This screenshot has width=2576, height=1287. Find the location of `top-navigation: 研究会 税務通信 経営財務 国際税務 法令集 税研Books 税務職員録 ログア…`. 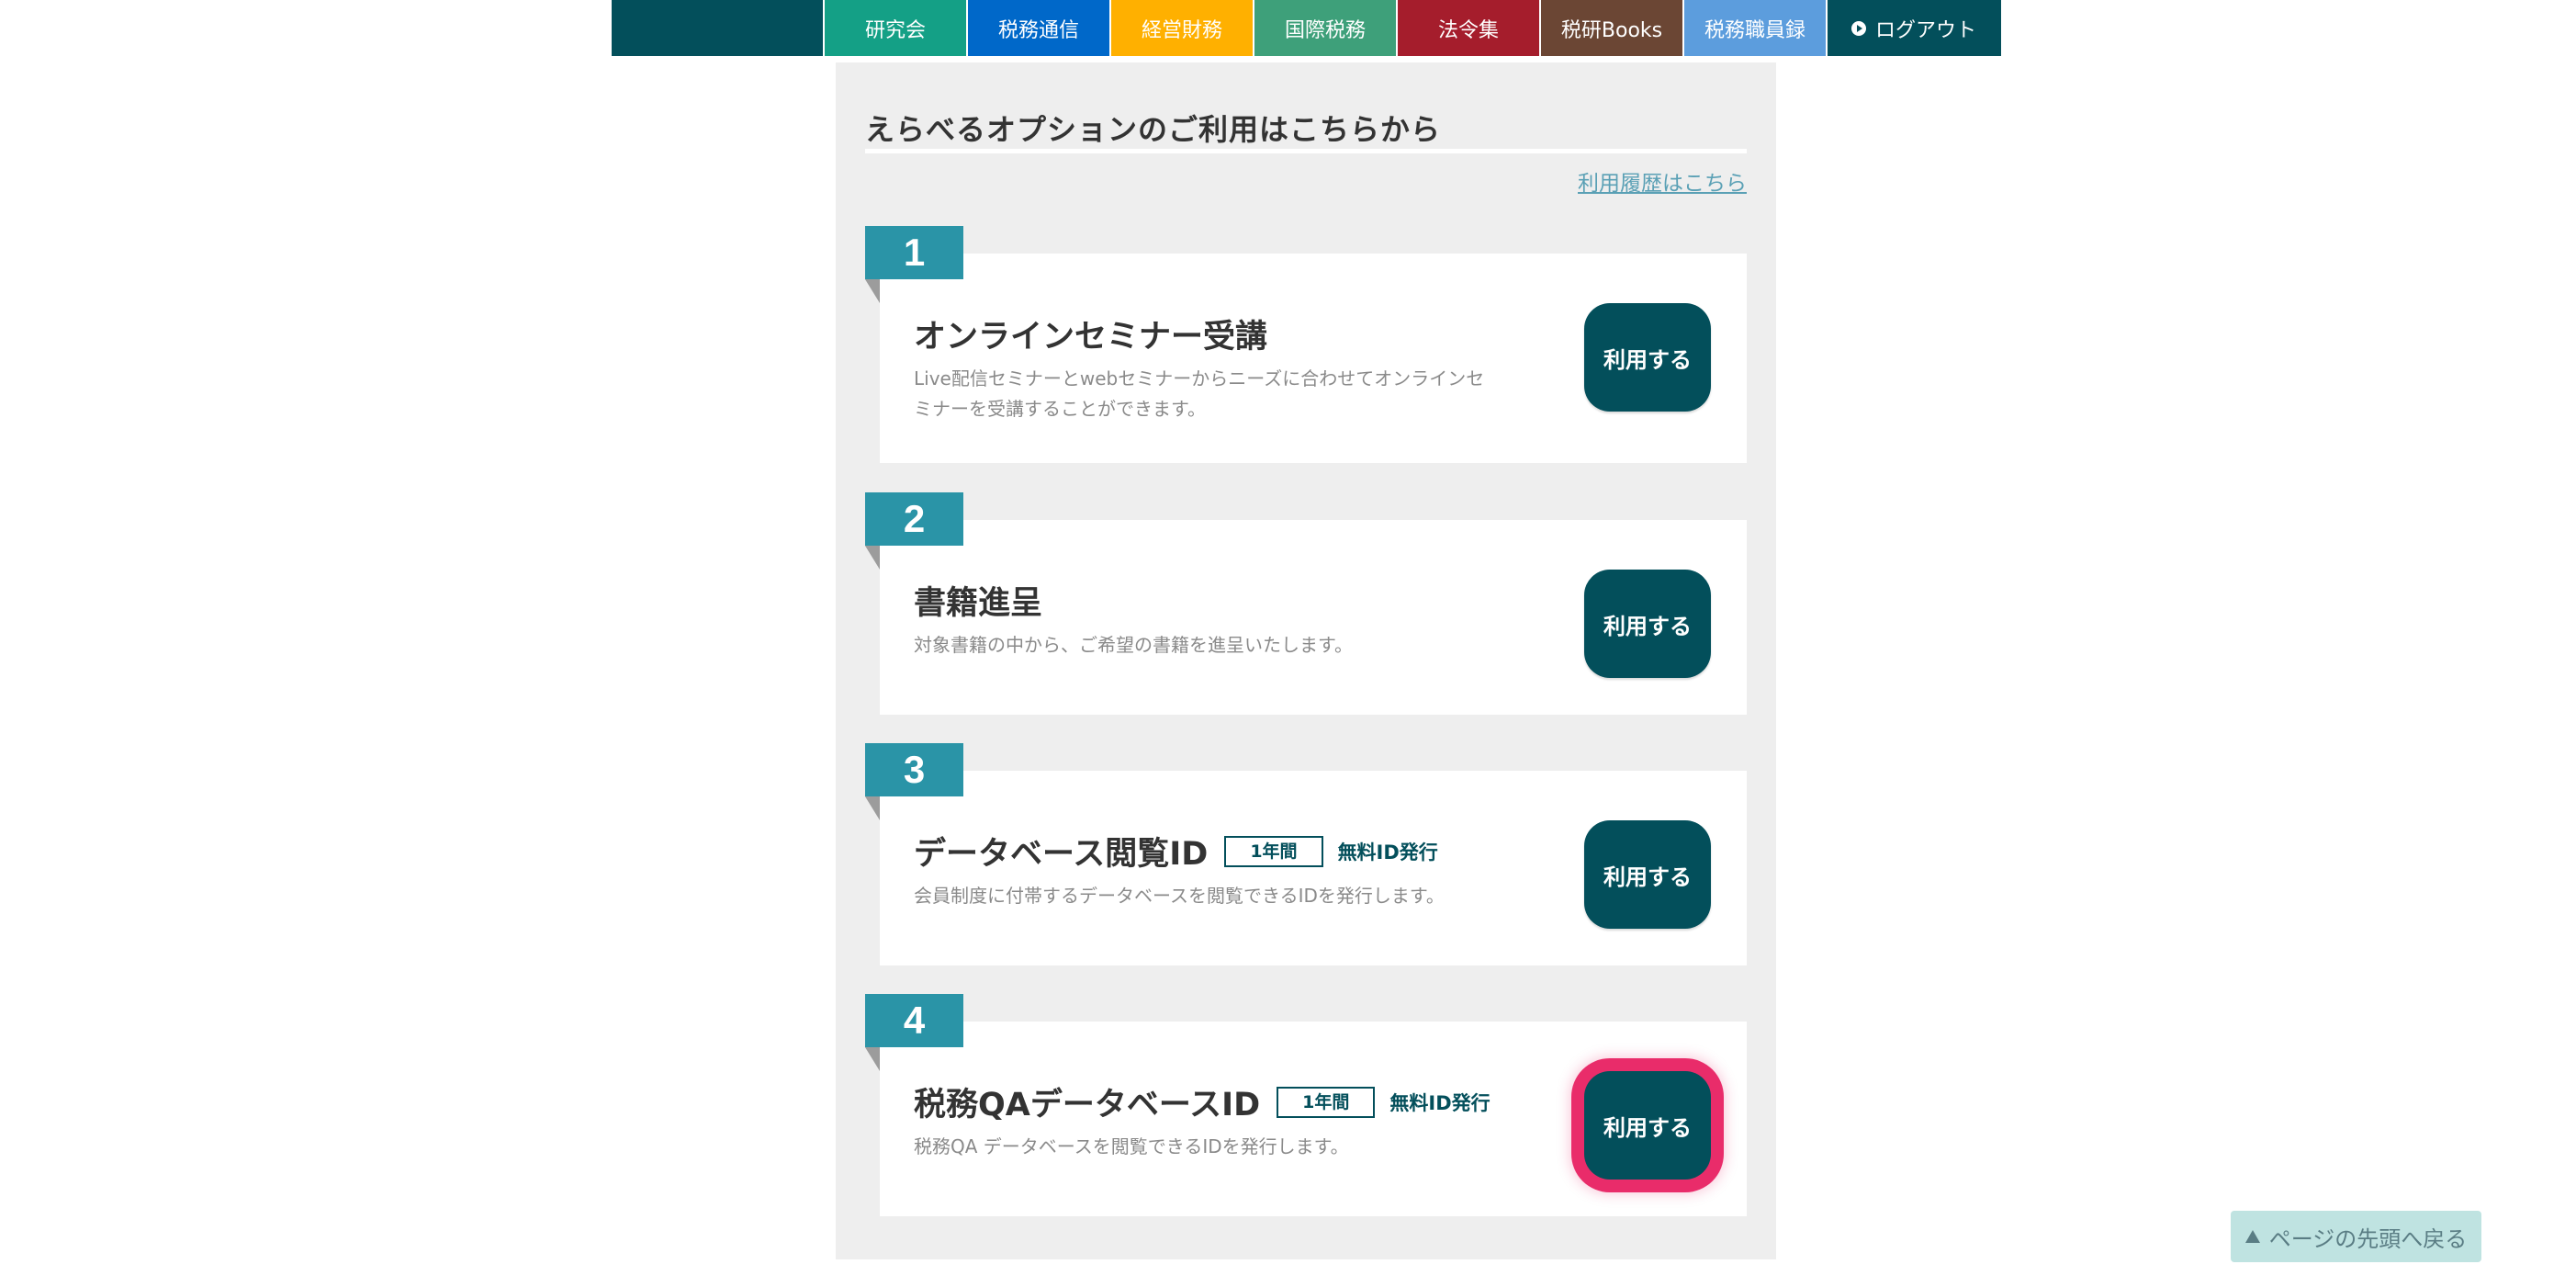

top-navigation: 研究会 税務通信 経営財務 国際税務 法令集 税研Books 税務職員録 ログア… is located at coordinates (1306, 28).